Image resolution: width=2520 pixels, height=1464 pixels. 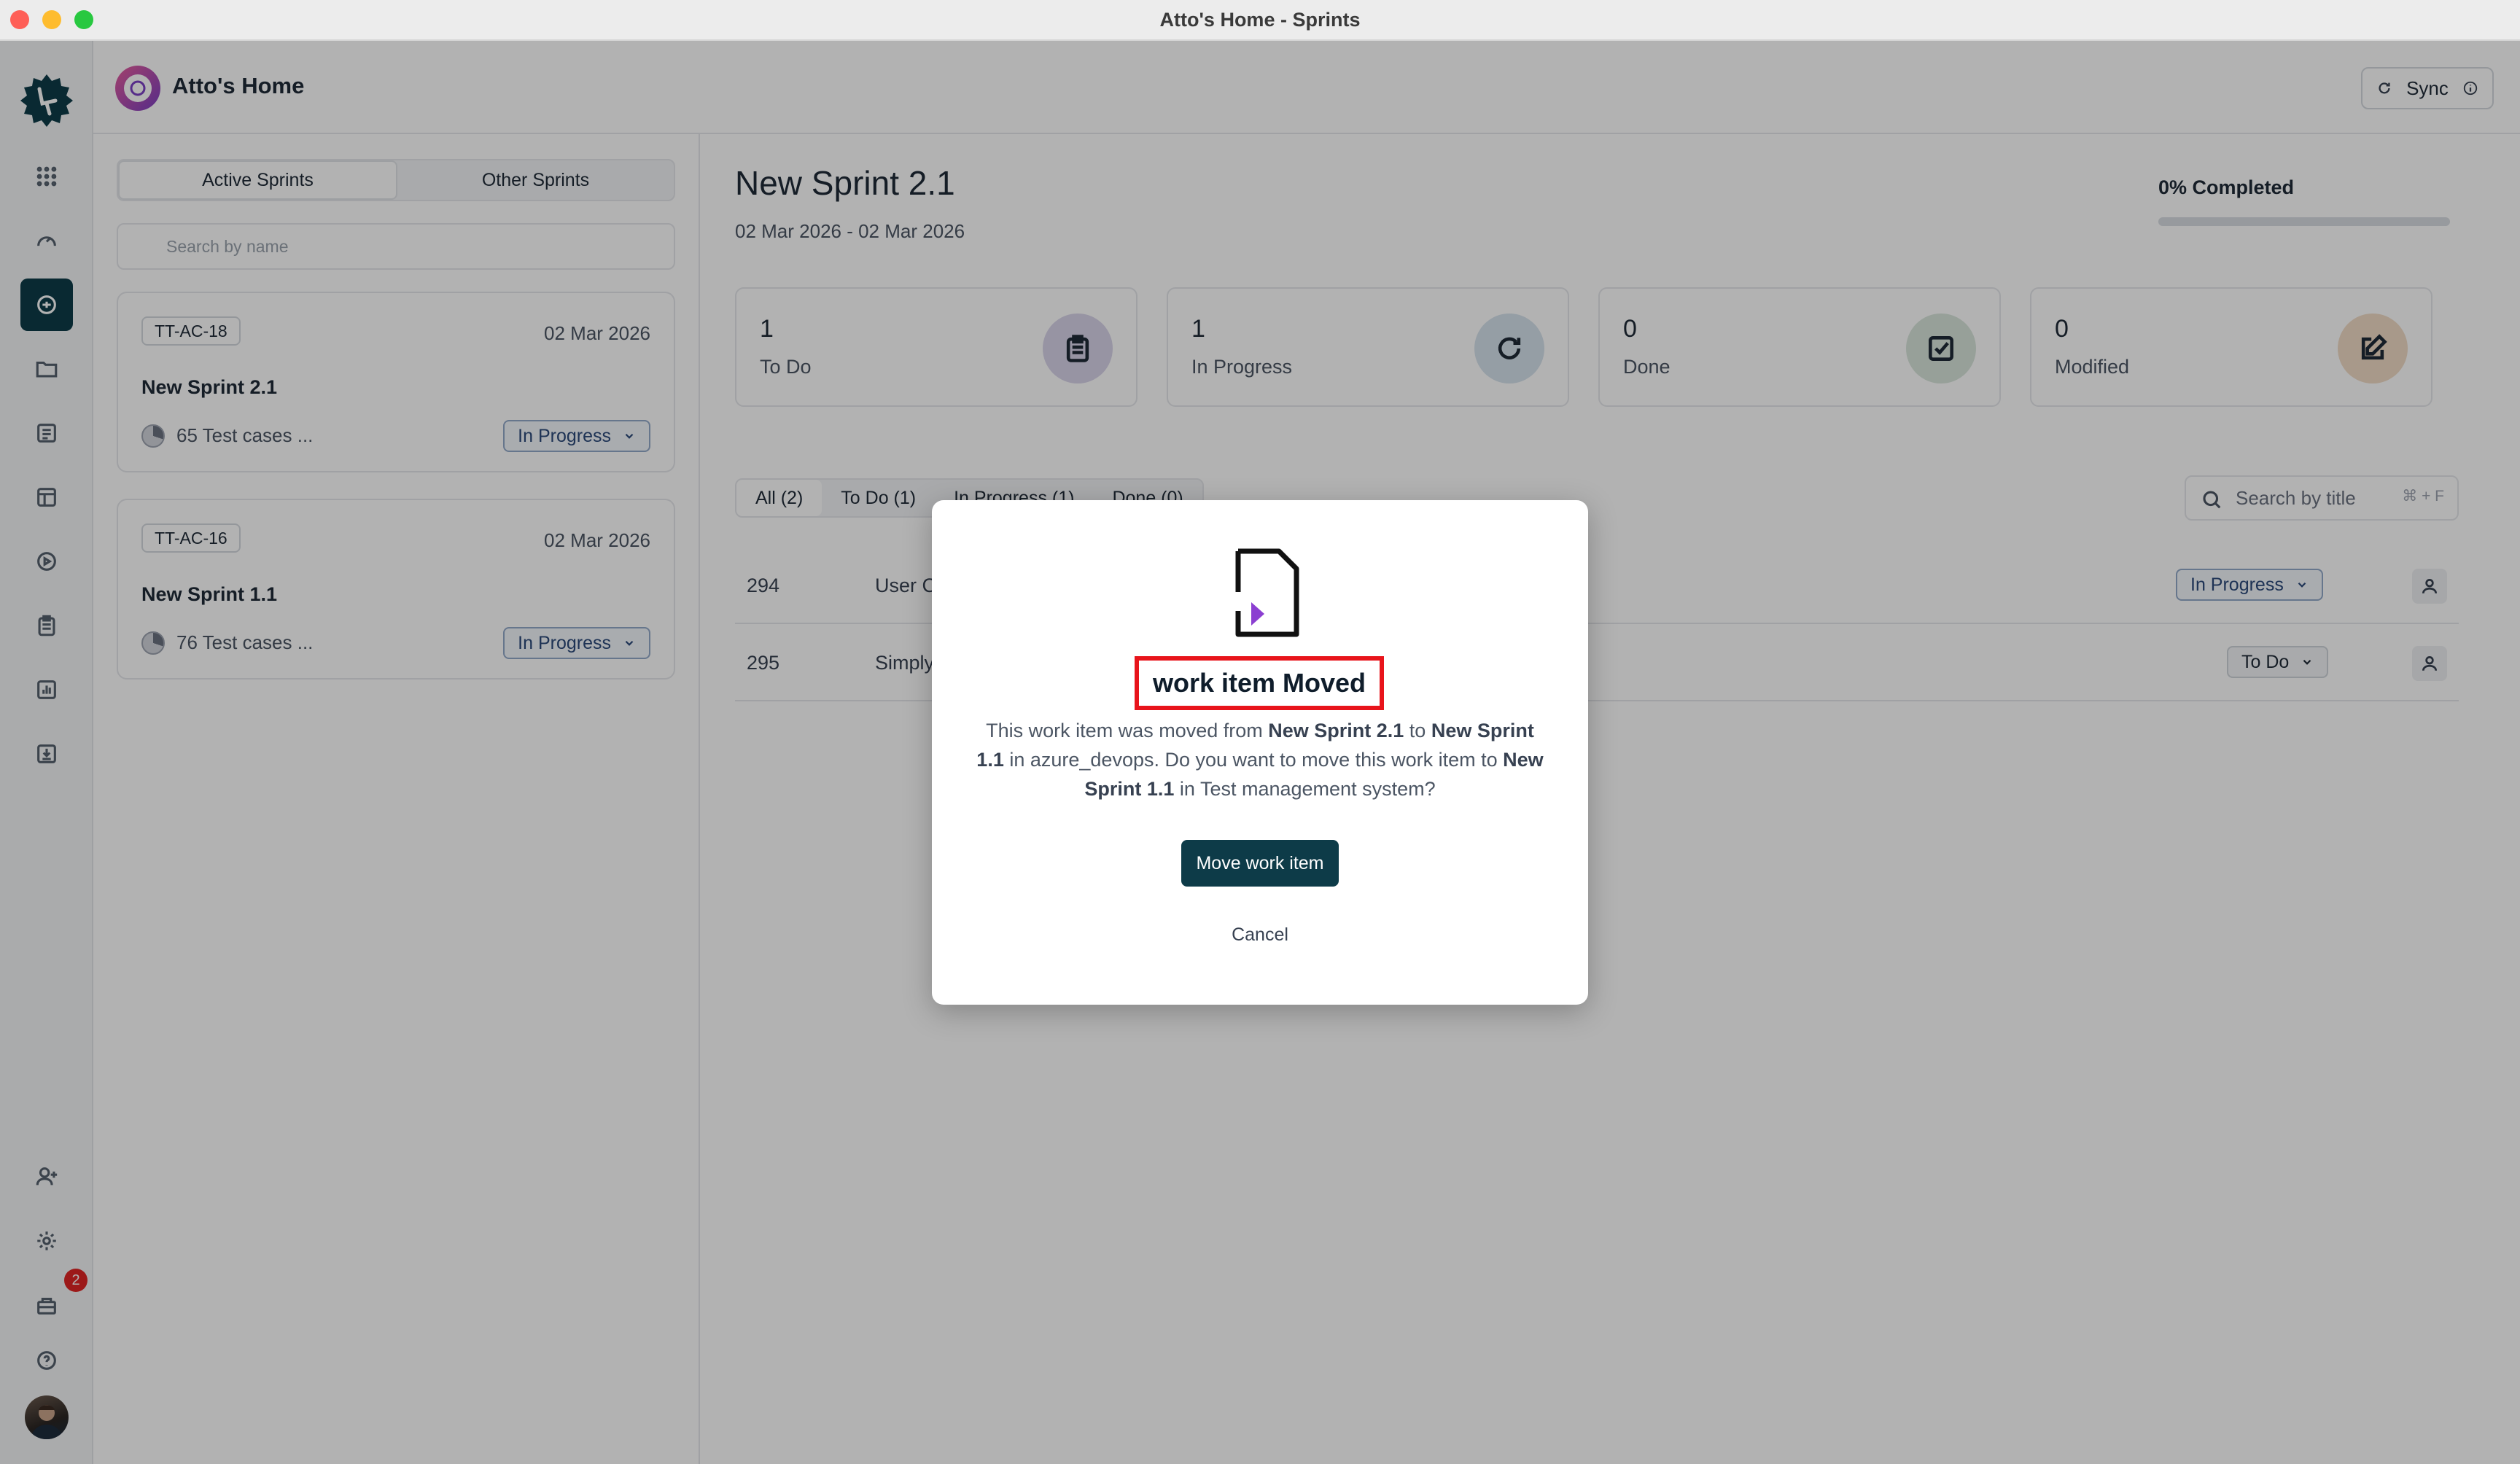 What do you see at coordinates (1260, 935) in the screenshot?
I see `cancel-button: Cancel` at bounding box center [1260, 935].